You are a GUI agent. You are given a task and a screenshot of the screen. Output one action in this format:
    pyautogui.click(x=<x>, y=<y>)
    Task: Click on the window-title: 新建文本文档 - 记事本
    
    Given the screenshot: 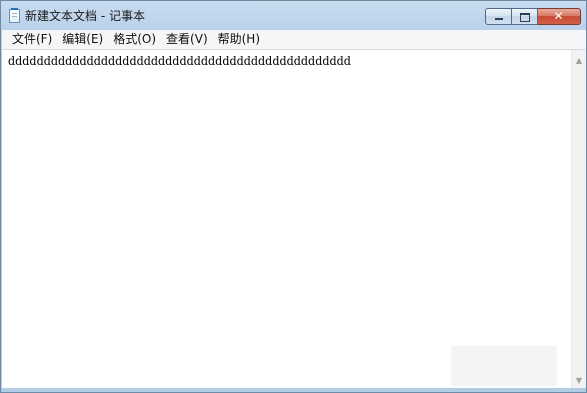 What is the action you would take?
    pyautogui.click(x=85, y=16)
    